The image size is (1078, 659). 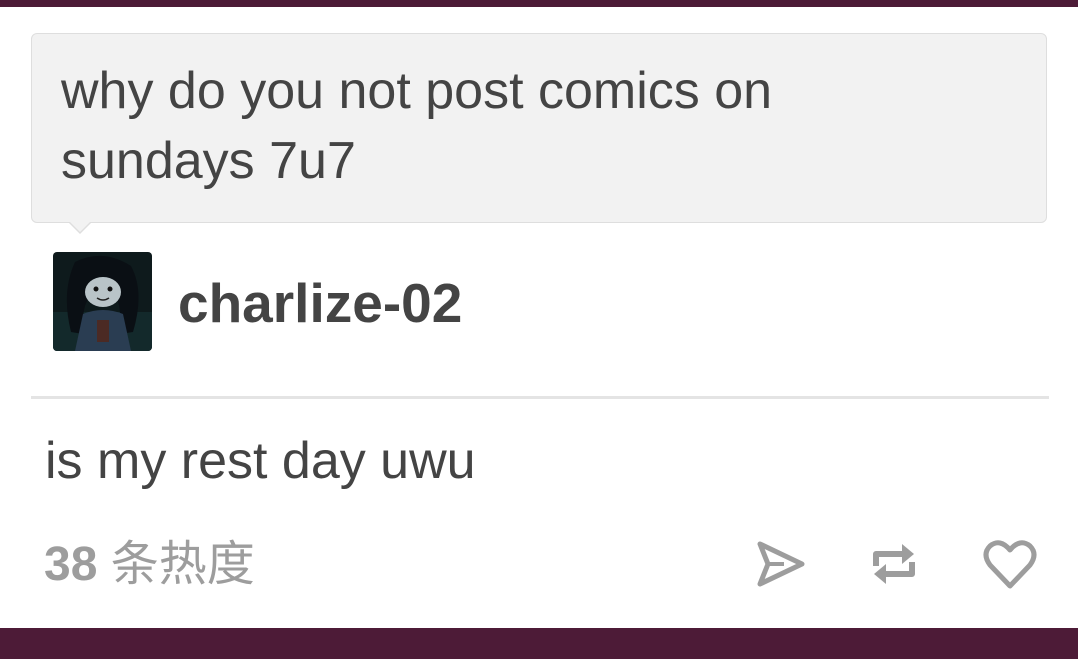 What do you see at coordinates (539, 643) in the screenshot?
I see `bottom-bar` at bounding box center [539, 643].